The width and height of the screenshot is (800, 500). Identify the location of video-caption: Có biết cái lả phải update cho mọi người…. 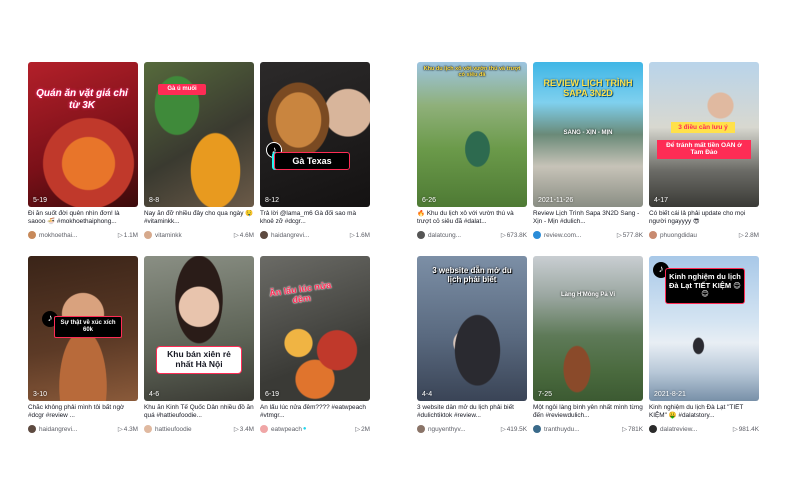
(704, 218).